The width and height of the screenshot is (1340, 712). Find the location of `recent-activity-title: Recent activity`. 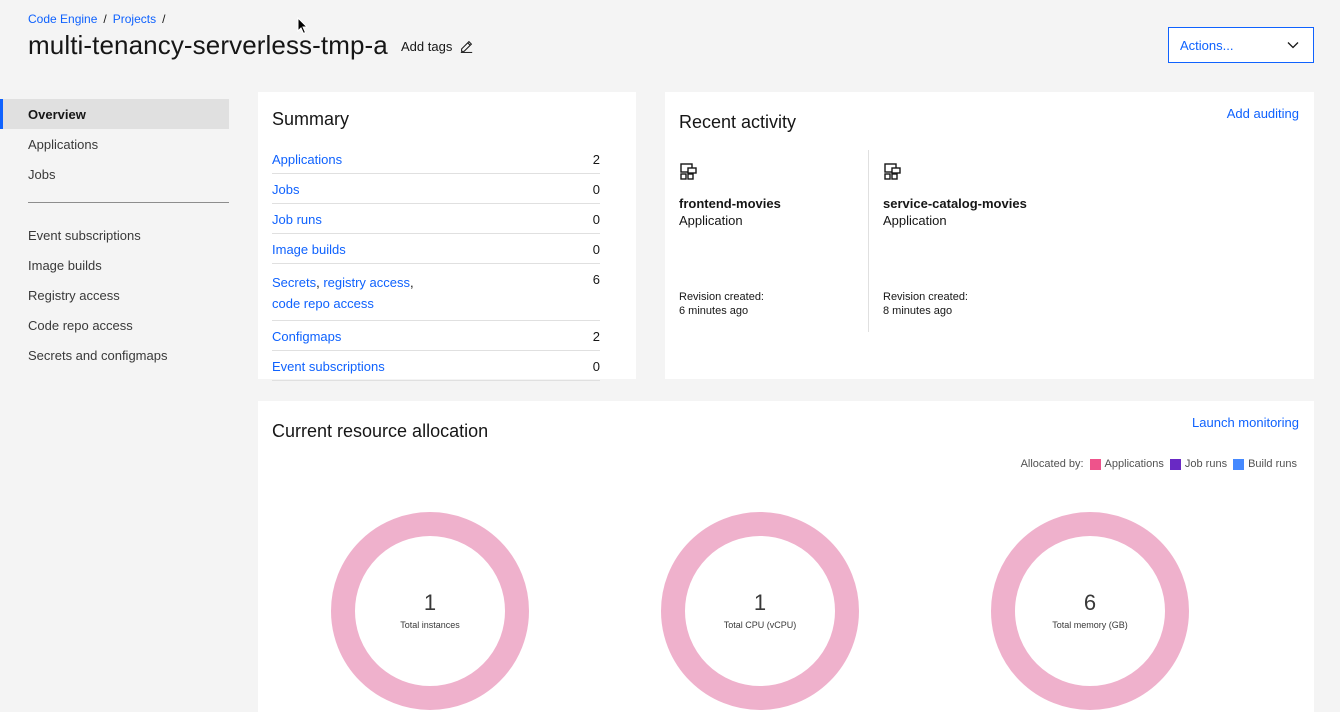

recent-activity-title: Recent activity is located at coordinates (738, 122).